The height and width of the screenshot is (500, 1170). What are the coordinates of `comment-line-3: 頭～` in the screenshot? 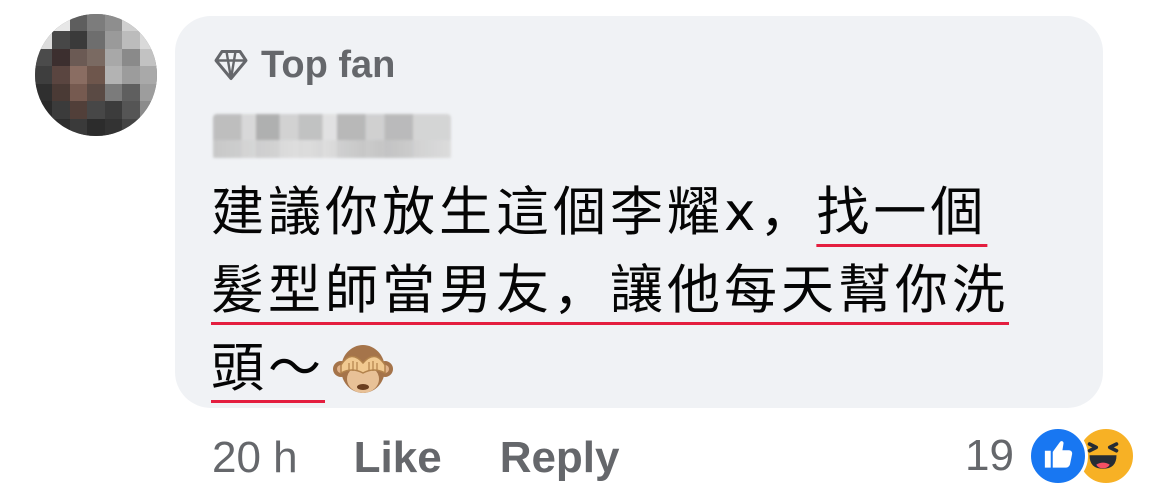 It's located at (646, 369).